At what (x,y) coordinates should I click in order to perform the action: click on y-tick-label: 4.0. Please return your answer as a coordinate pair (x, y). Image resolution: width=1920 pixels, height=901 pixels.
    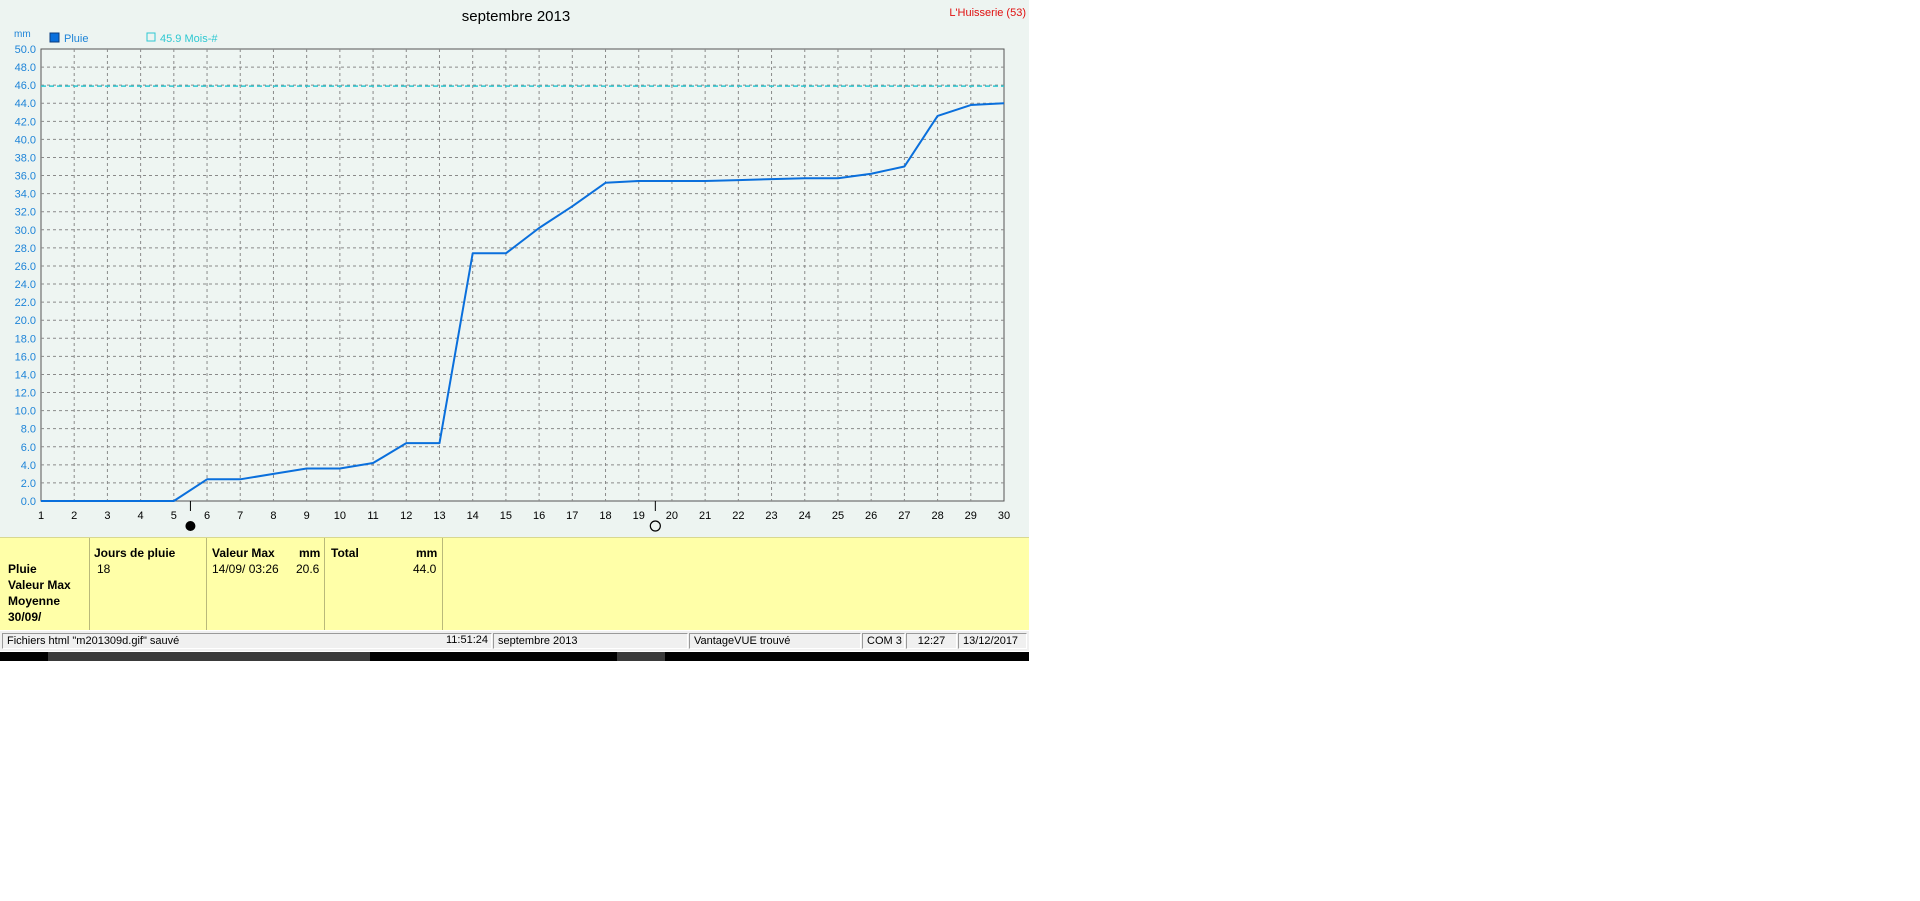
    Looking at the image, I should click on (28, 466).